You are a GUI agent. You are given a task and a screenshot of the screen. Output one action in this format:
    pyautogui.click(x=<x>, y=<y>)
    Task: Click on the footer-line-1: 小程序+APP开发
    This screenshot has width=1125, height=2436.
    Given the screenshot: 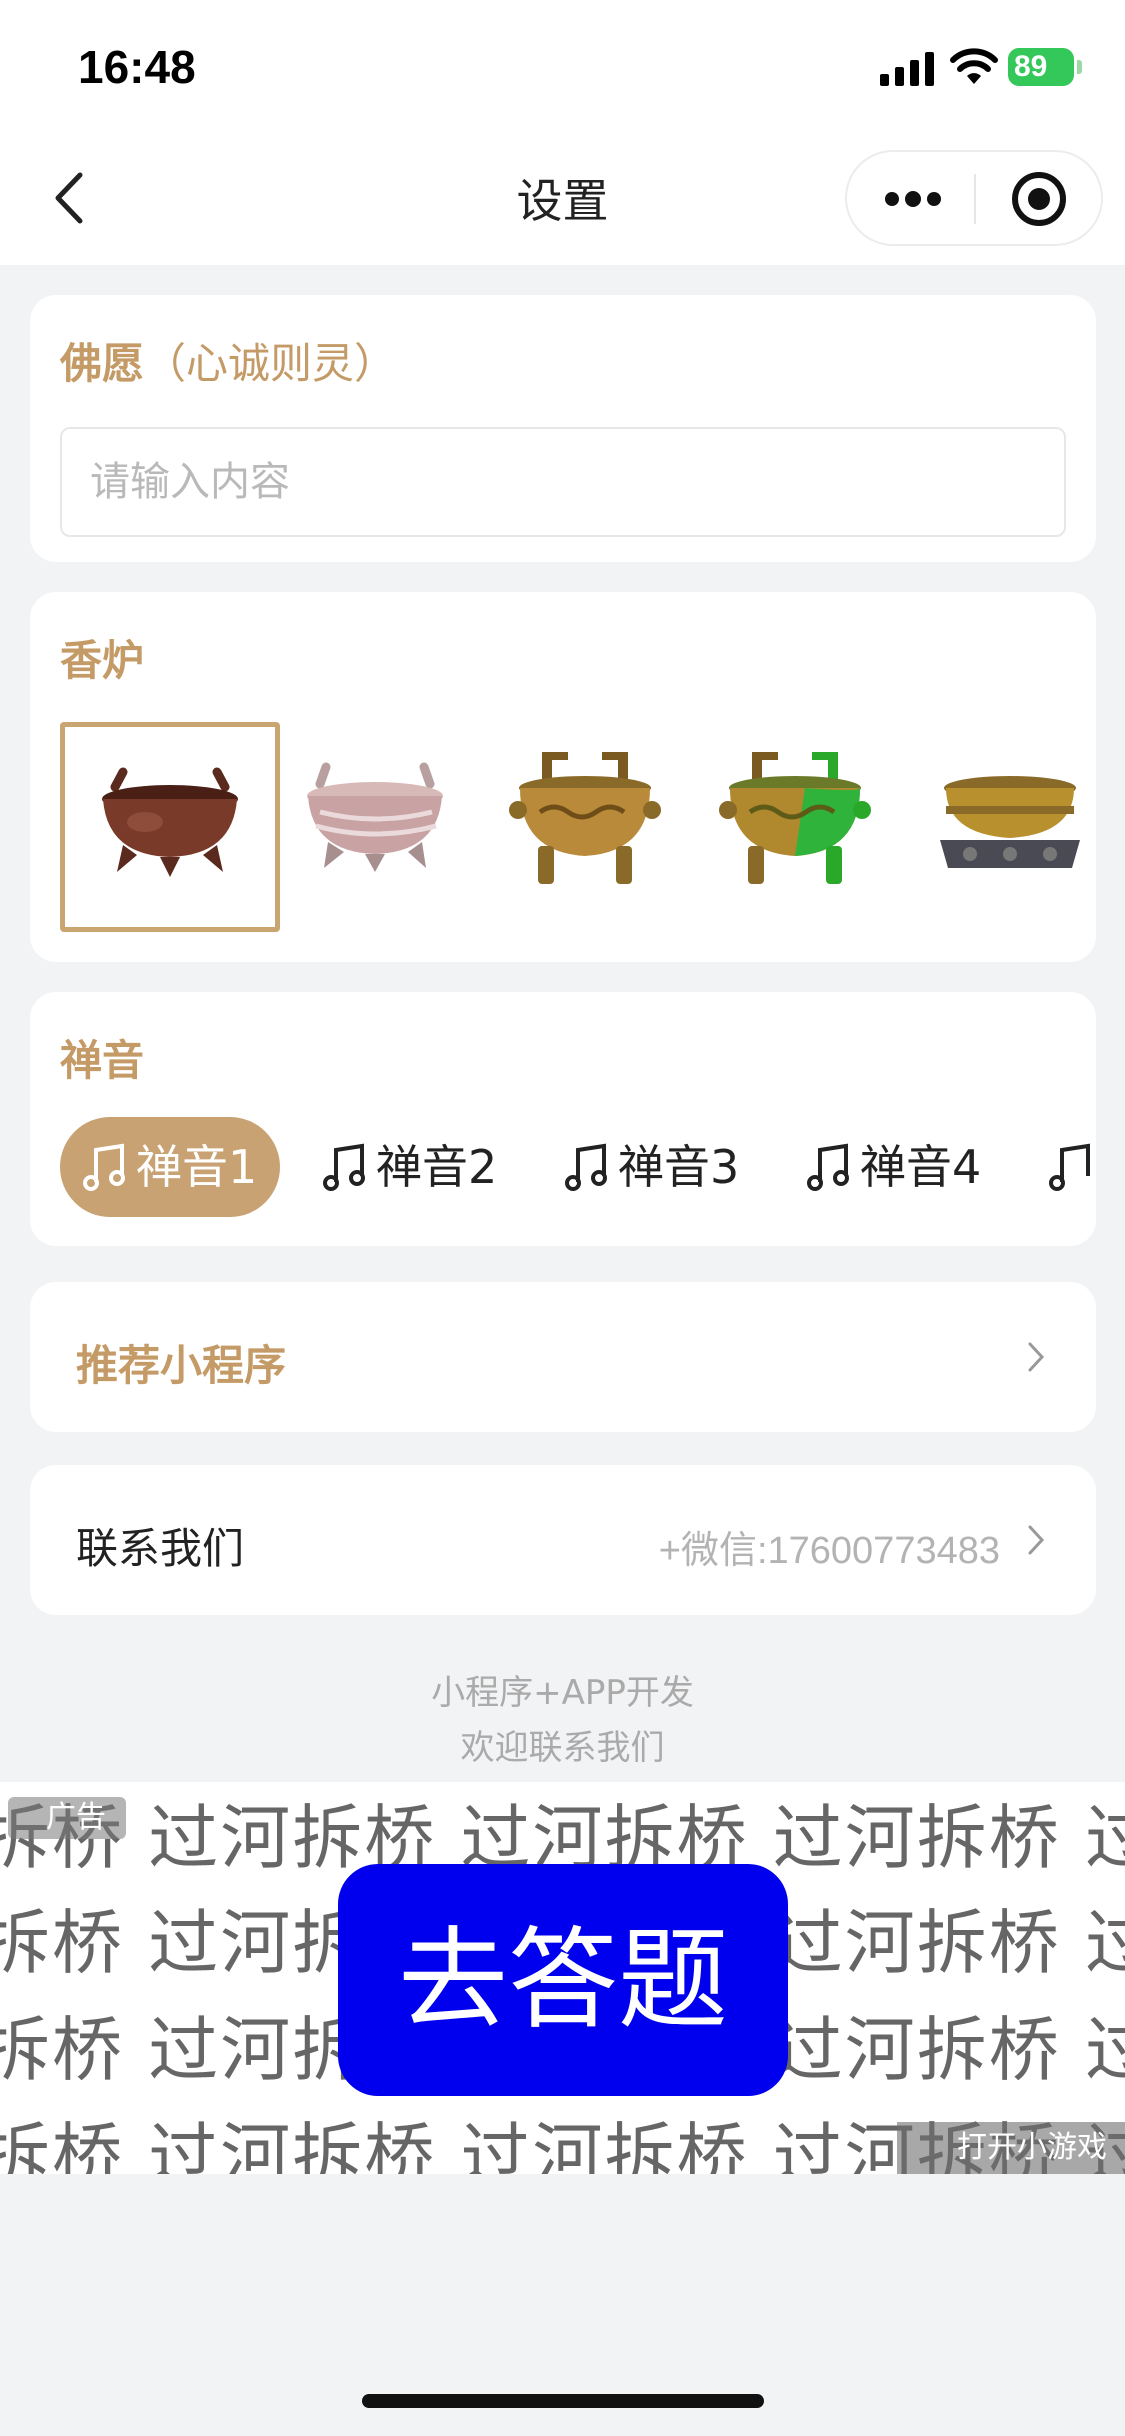 What is the action you would take?
    pyautogui.click(x=562, y=1693)
    